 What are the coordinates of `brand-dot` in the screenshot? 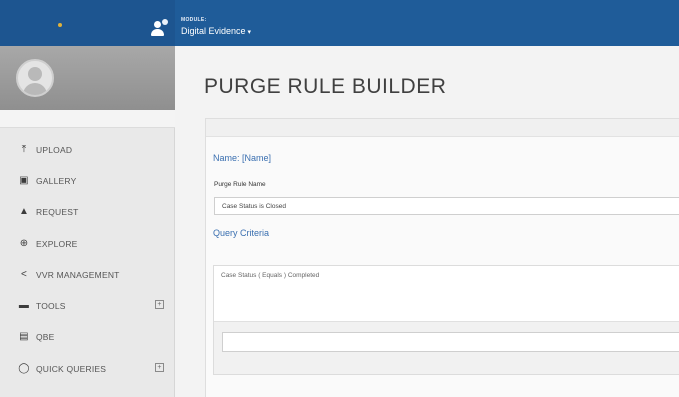 It's located at (60, 25).